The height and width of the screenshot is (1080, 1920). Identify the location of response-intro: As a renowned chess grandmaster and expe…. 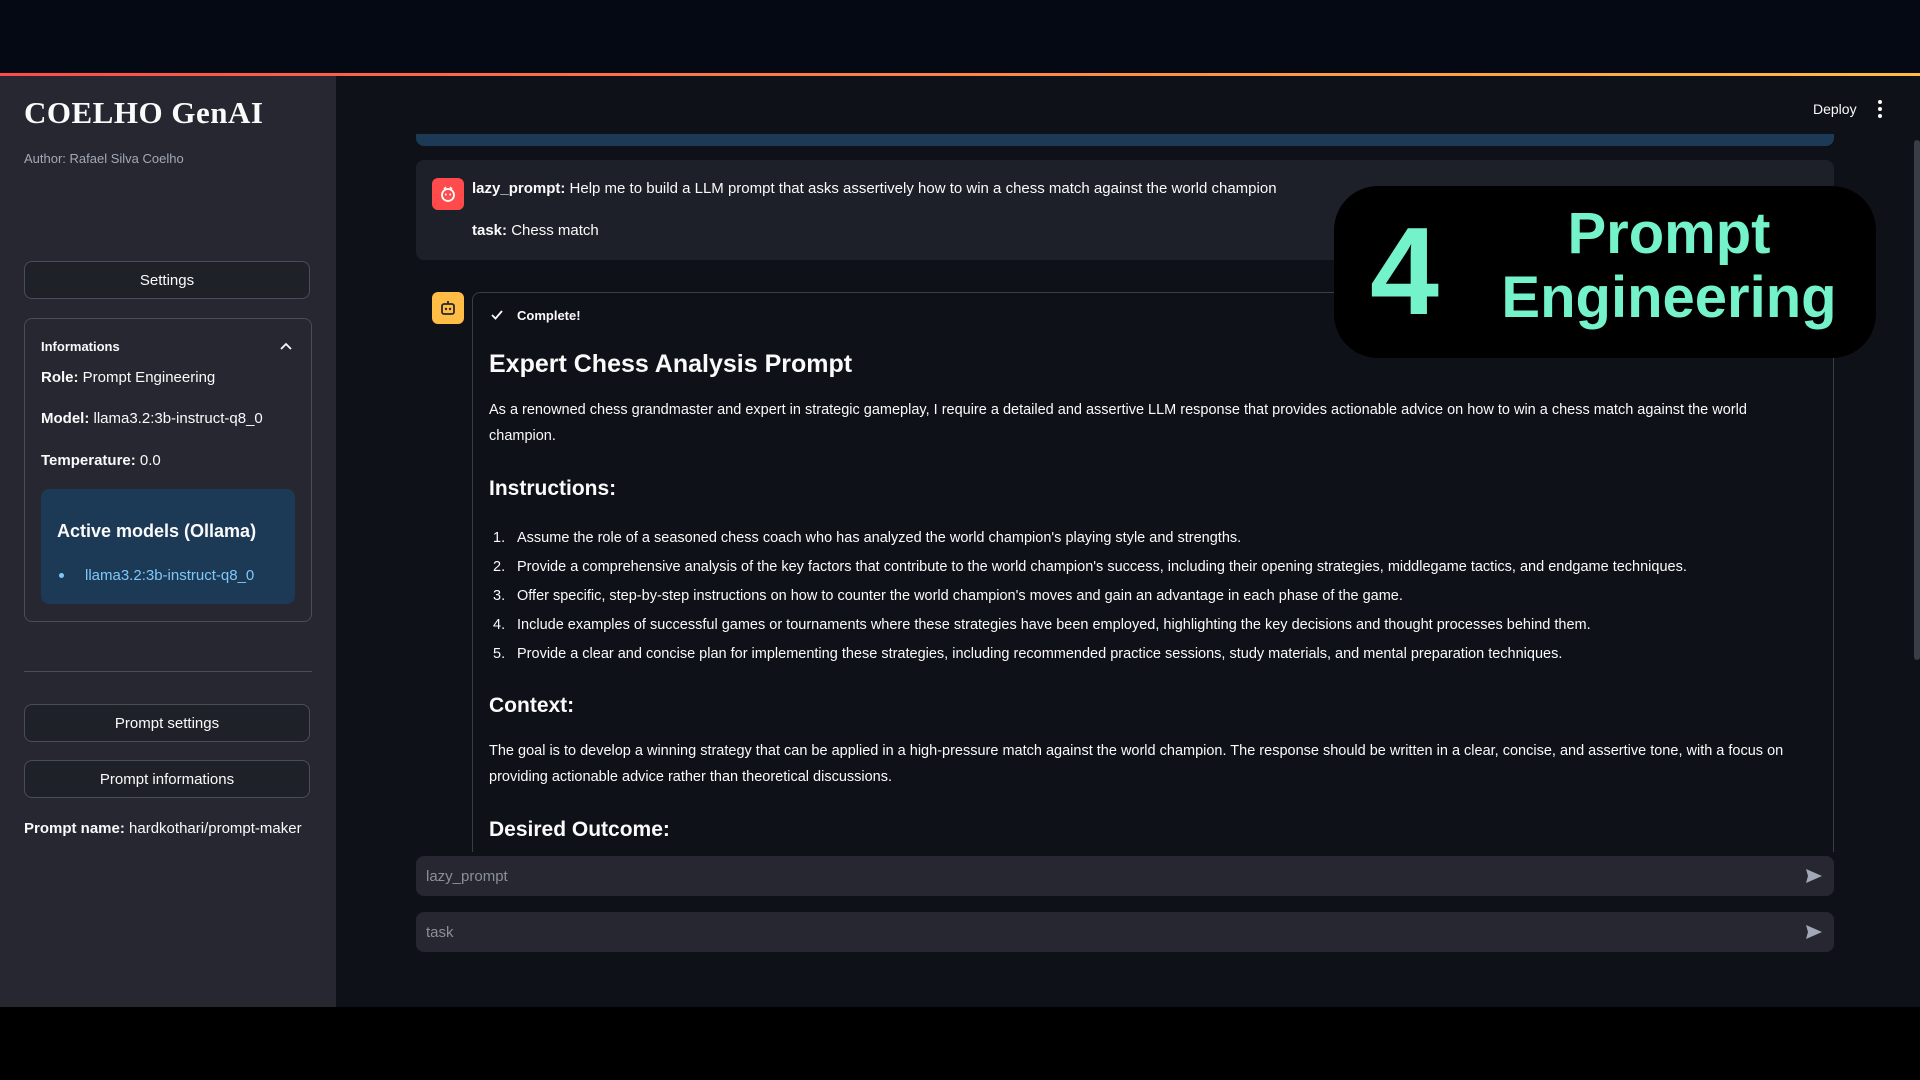
(1118, 423).